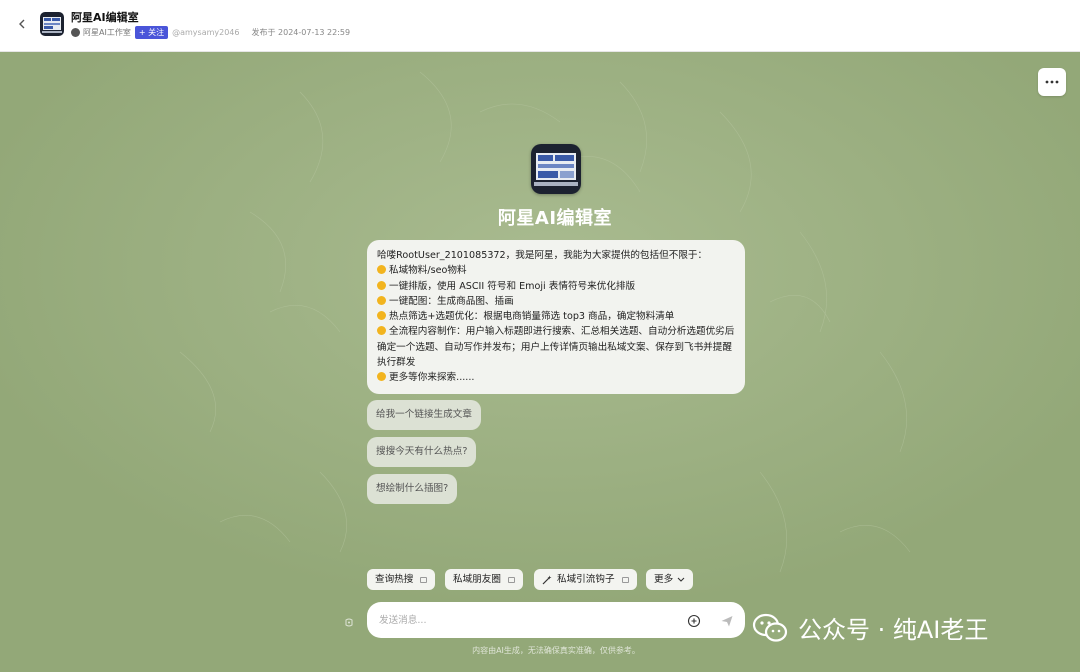  What do you see at coordinates (52, 24) in the screenshot?
I see `bot-avatar-small` at bounding box center [52, 24].